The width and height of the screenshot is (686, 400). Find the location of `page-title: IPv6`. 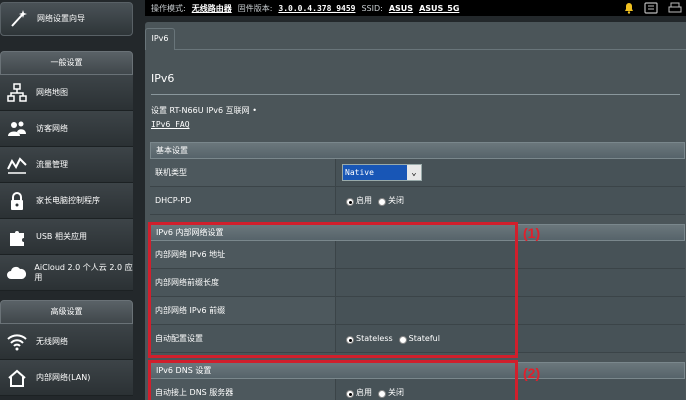

page-title: IPv6 is located at coordinates (163, 78).